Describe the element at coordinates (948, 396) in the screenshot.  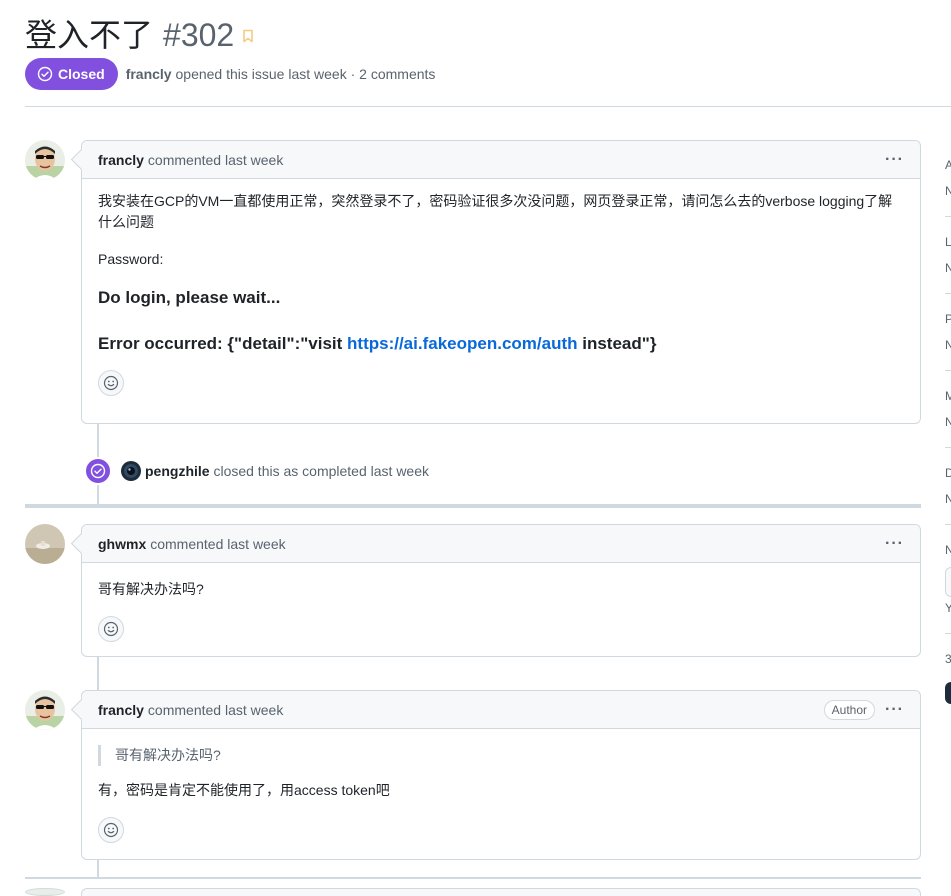
I see `sidebar-label: M` at that location.